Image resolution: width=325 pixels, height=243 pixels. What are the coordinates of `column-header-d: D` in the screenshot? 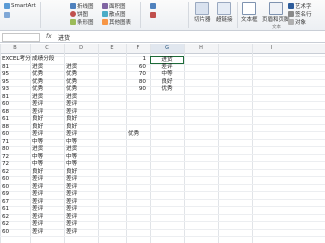 It's located at (81, 49).